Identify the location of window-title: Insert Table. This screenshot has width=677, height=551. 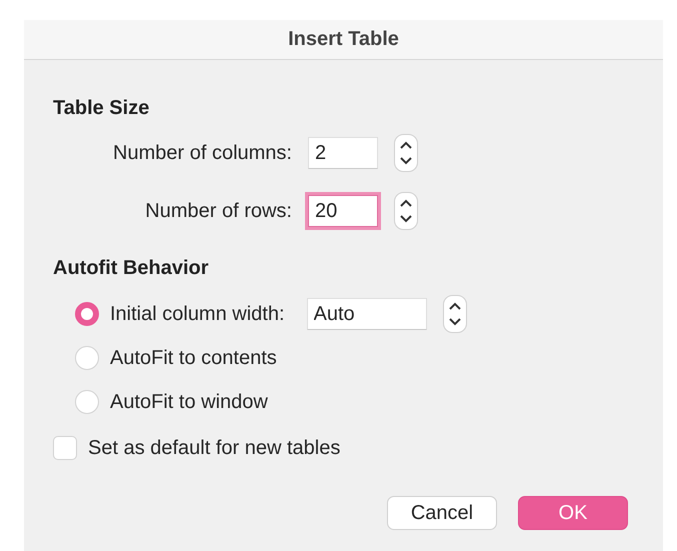
(343, 39).